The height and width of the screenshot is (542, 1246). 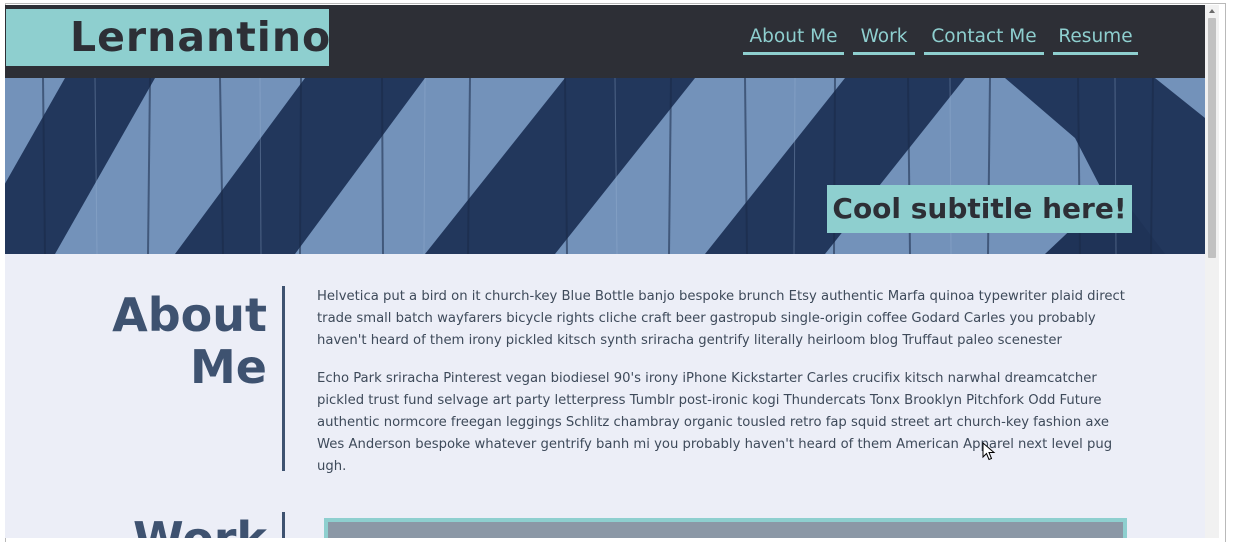 What do you see at coordinates (181, 525) in the screenshot?
I see `work-title: Work` at bounding box center [181, 525].